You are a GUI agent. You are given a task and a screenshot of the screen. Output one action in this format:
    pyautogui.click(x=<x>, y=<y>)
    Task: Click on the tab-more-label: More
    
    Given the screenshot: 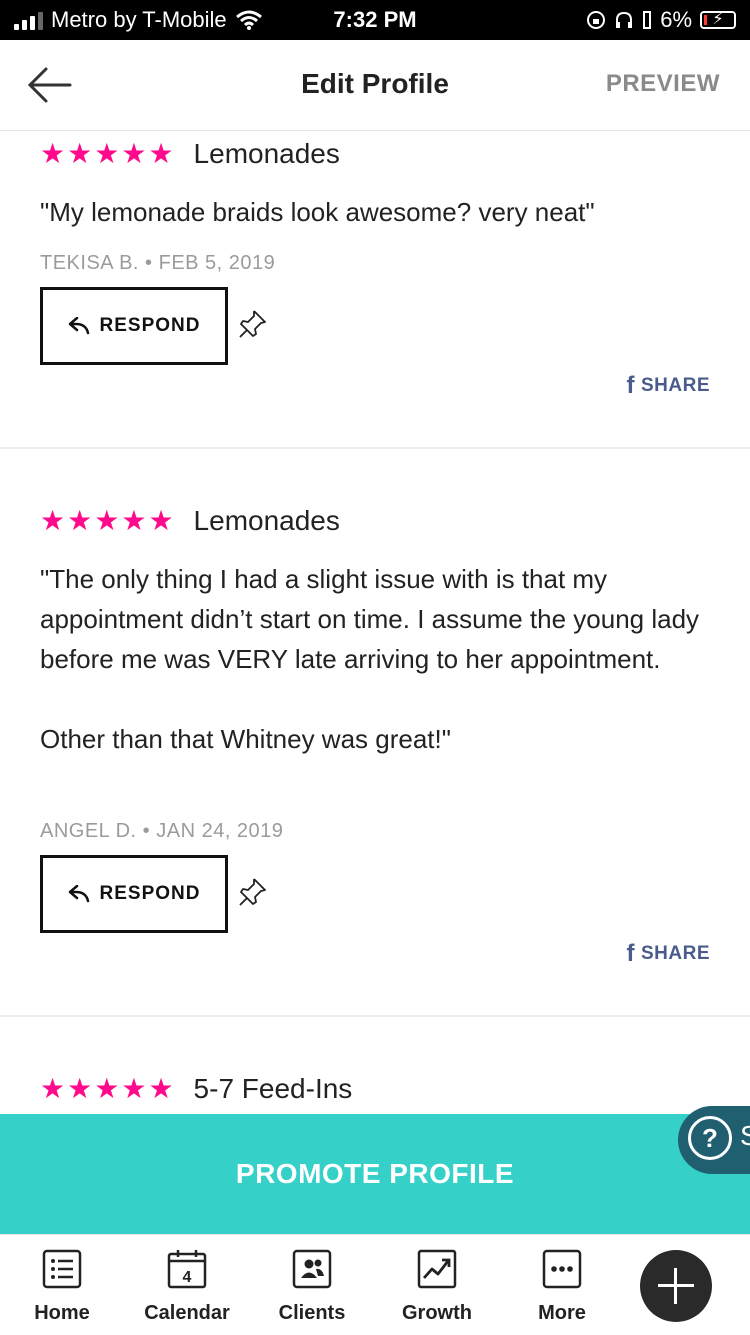 What is the action you would take?
    pyautogui.click(x=562, y=1313)
    